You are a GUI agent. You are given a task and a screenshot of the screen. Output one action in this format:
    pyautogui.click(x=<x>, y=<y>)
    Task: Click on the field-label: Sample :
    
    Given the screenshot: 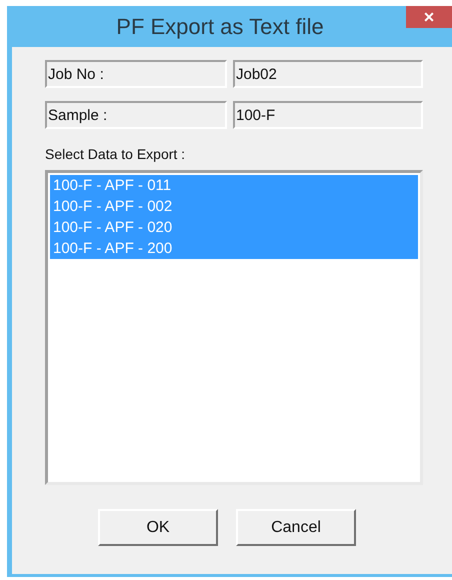 What is the action you would take?
    pyautogui.click(x=136, y=115)
    